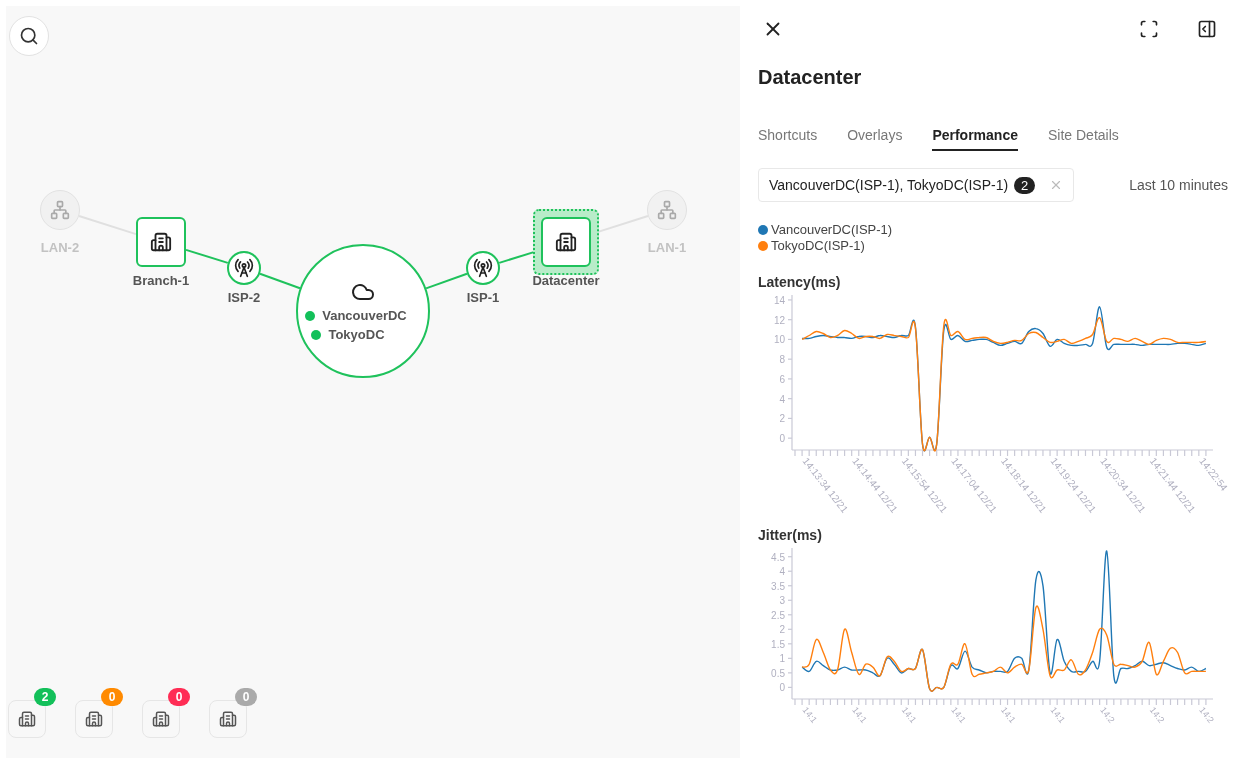 The width and height of the screenshot is (1237, 758). What do you see at coordinates (832, 229) in the screenshot?
I see `legend-label: VancouverDC(ISP-1)` at bounding box center [832, 229].